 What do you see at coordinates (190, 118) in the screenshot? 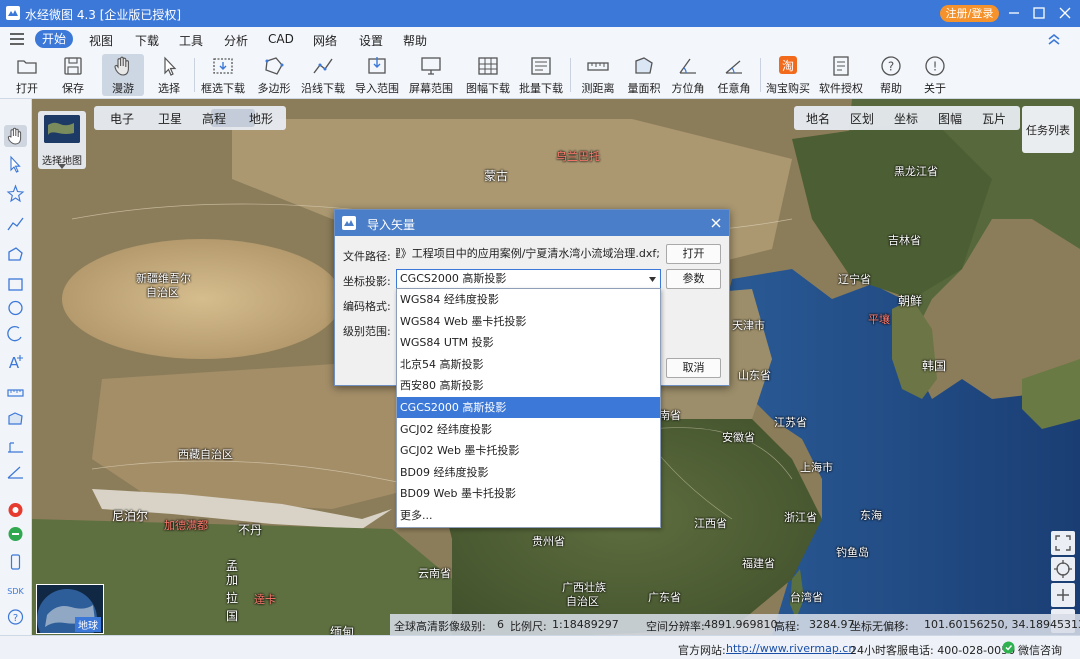
I see `map-type-switcher: 电子 卫星 高程 地形` at bounding box center [190, 118].